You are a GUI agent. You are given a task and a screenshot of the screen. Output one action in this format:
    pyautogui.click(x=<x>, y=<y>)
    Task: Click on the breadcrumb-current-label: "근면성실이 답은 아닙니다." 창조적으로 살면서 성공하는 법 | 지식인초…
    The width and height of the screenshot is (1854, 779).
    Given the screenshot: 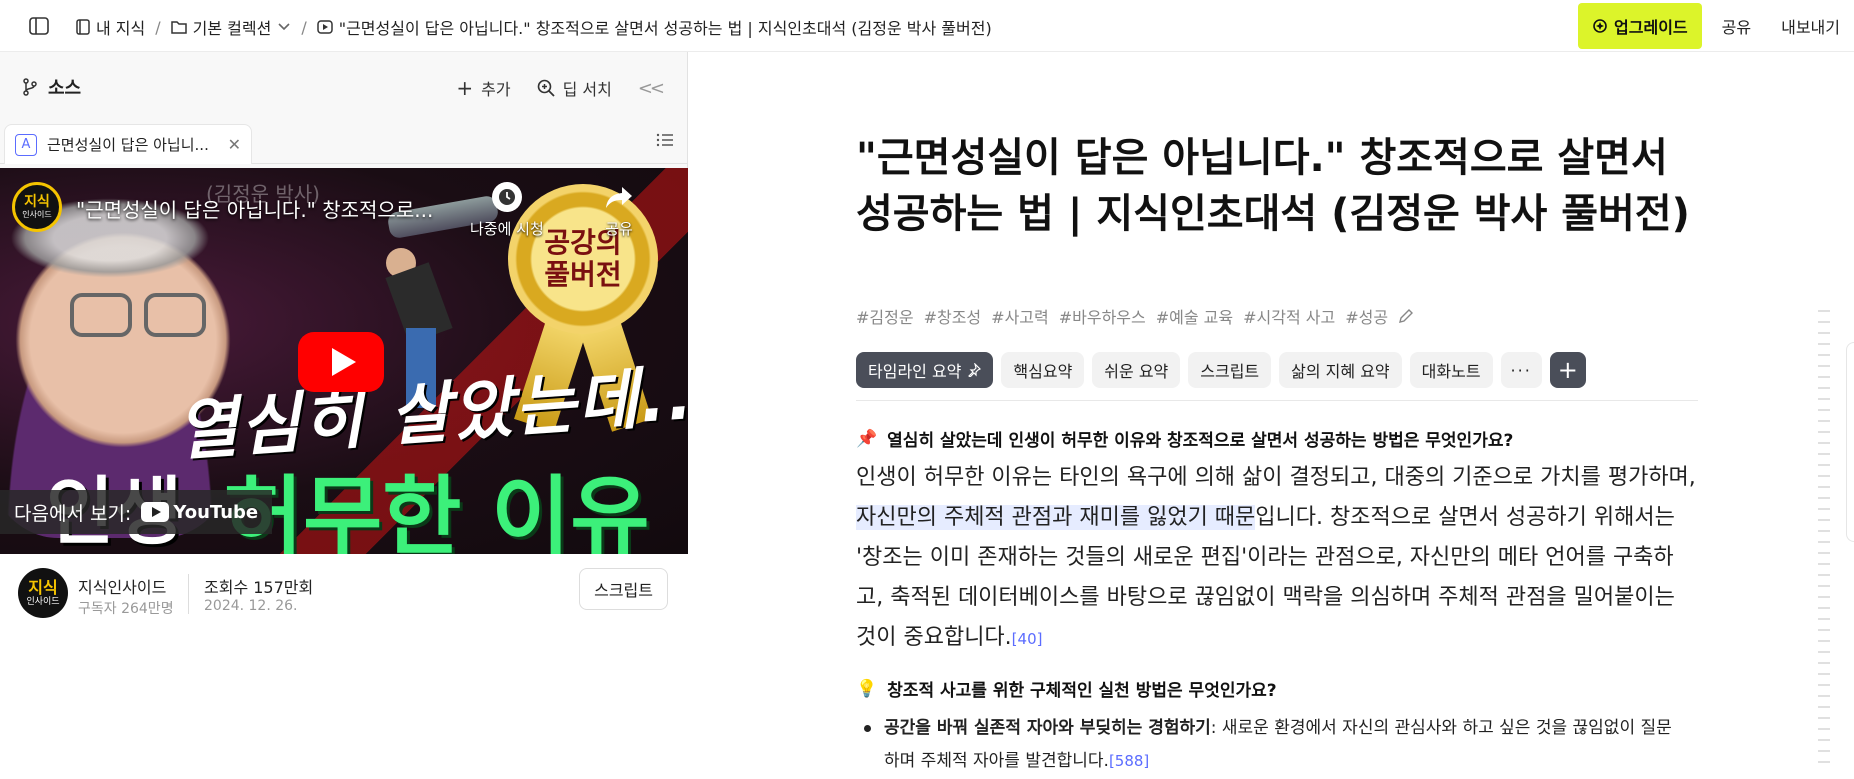 What is the action you would take?
    pyautogui.click(x=665, y=28)
    